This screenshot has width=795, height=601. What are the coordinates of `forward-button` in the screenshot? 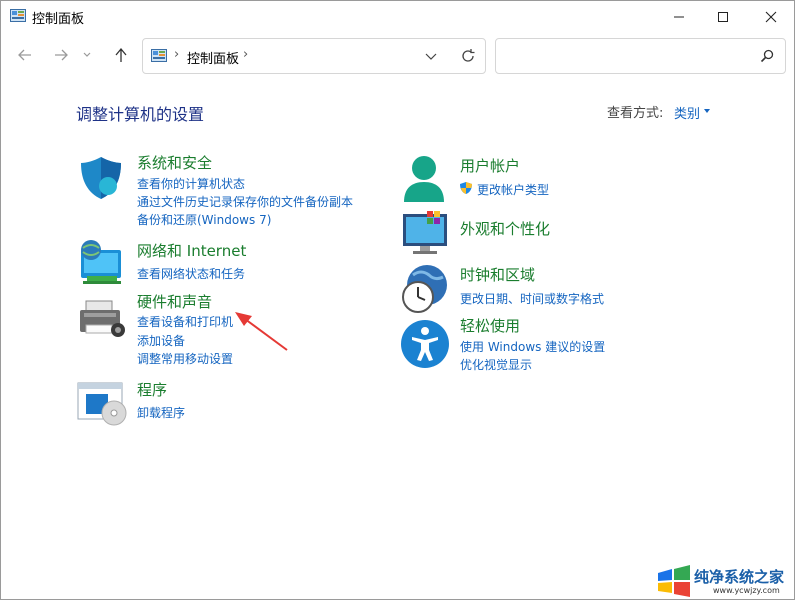 It's located at (61, 55).